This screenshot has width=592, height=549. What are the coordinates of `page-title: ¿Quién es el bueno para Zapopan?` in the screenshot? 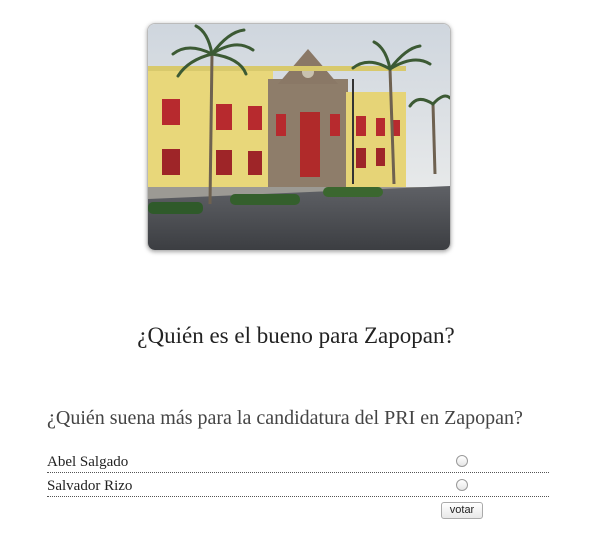 It's located at (296, 335).